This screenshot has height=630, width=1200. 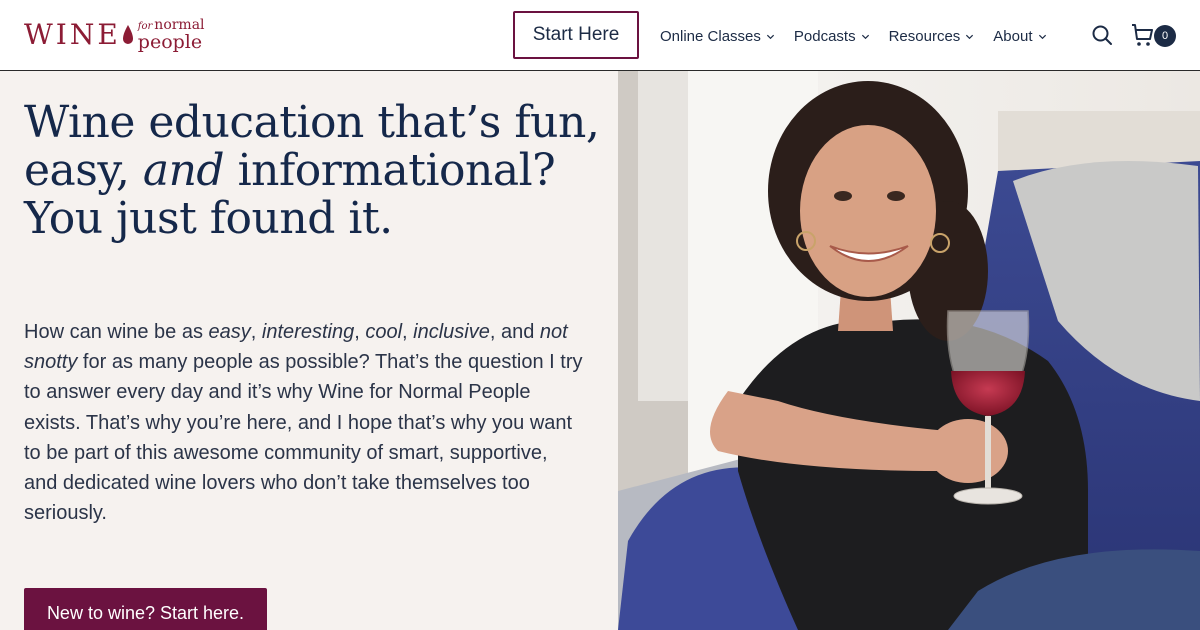 I want to click on body-text: How can wine be as, so click(x=113, y=332).